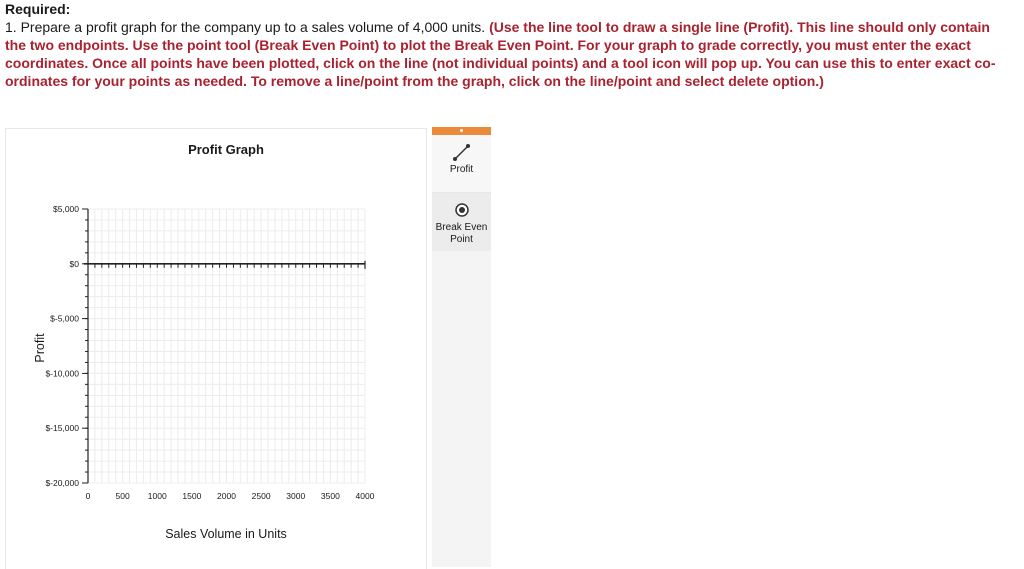 This screenshot has height=569, width=1024. Describe the element at coordinates (157, 496) in the screenshot. I see `x-tick-label: 1000` at that location.